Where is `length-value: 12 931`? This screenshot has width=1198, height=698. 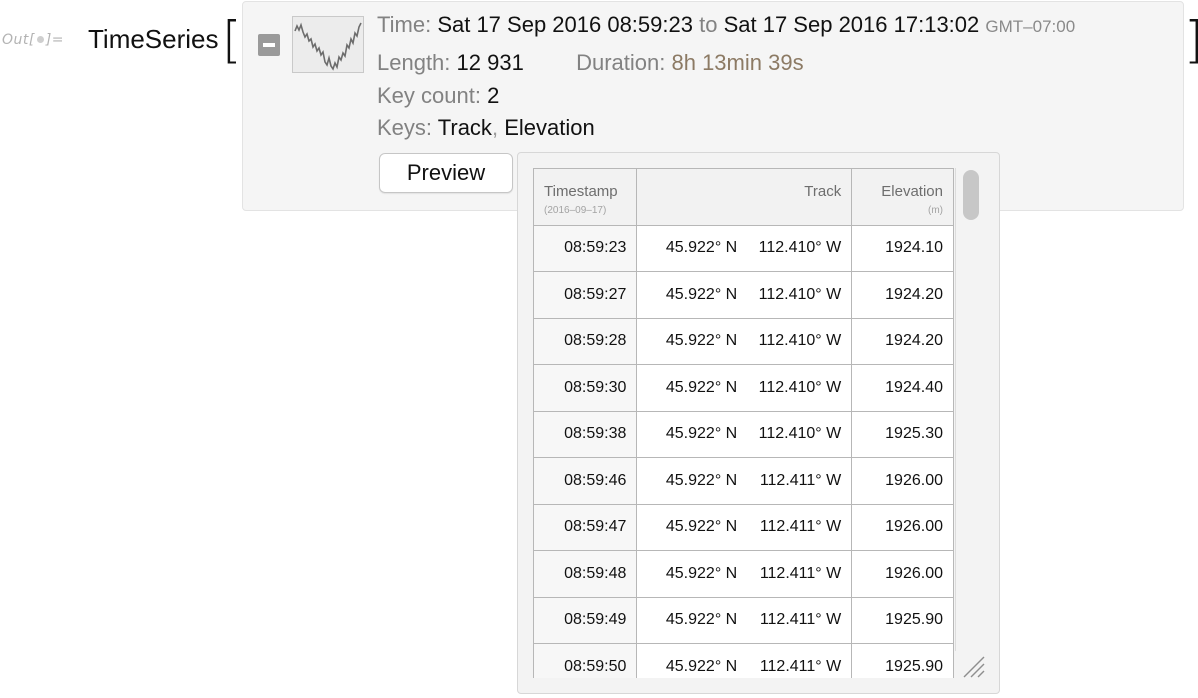 length-value: 12 931 is located at coordinates (490, 62).